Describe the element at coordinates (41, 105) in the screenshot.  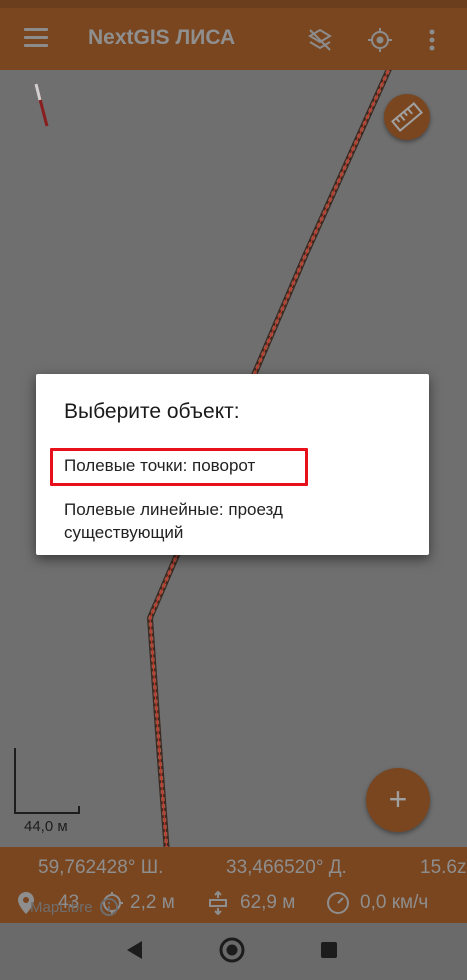
I see `compass-icon` at that location.